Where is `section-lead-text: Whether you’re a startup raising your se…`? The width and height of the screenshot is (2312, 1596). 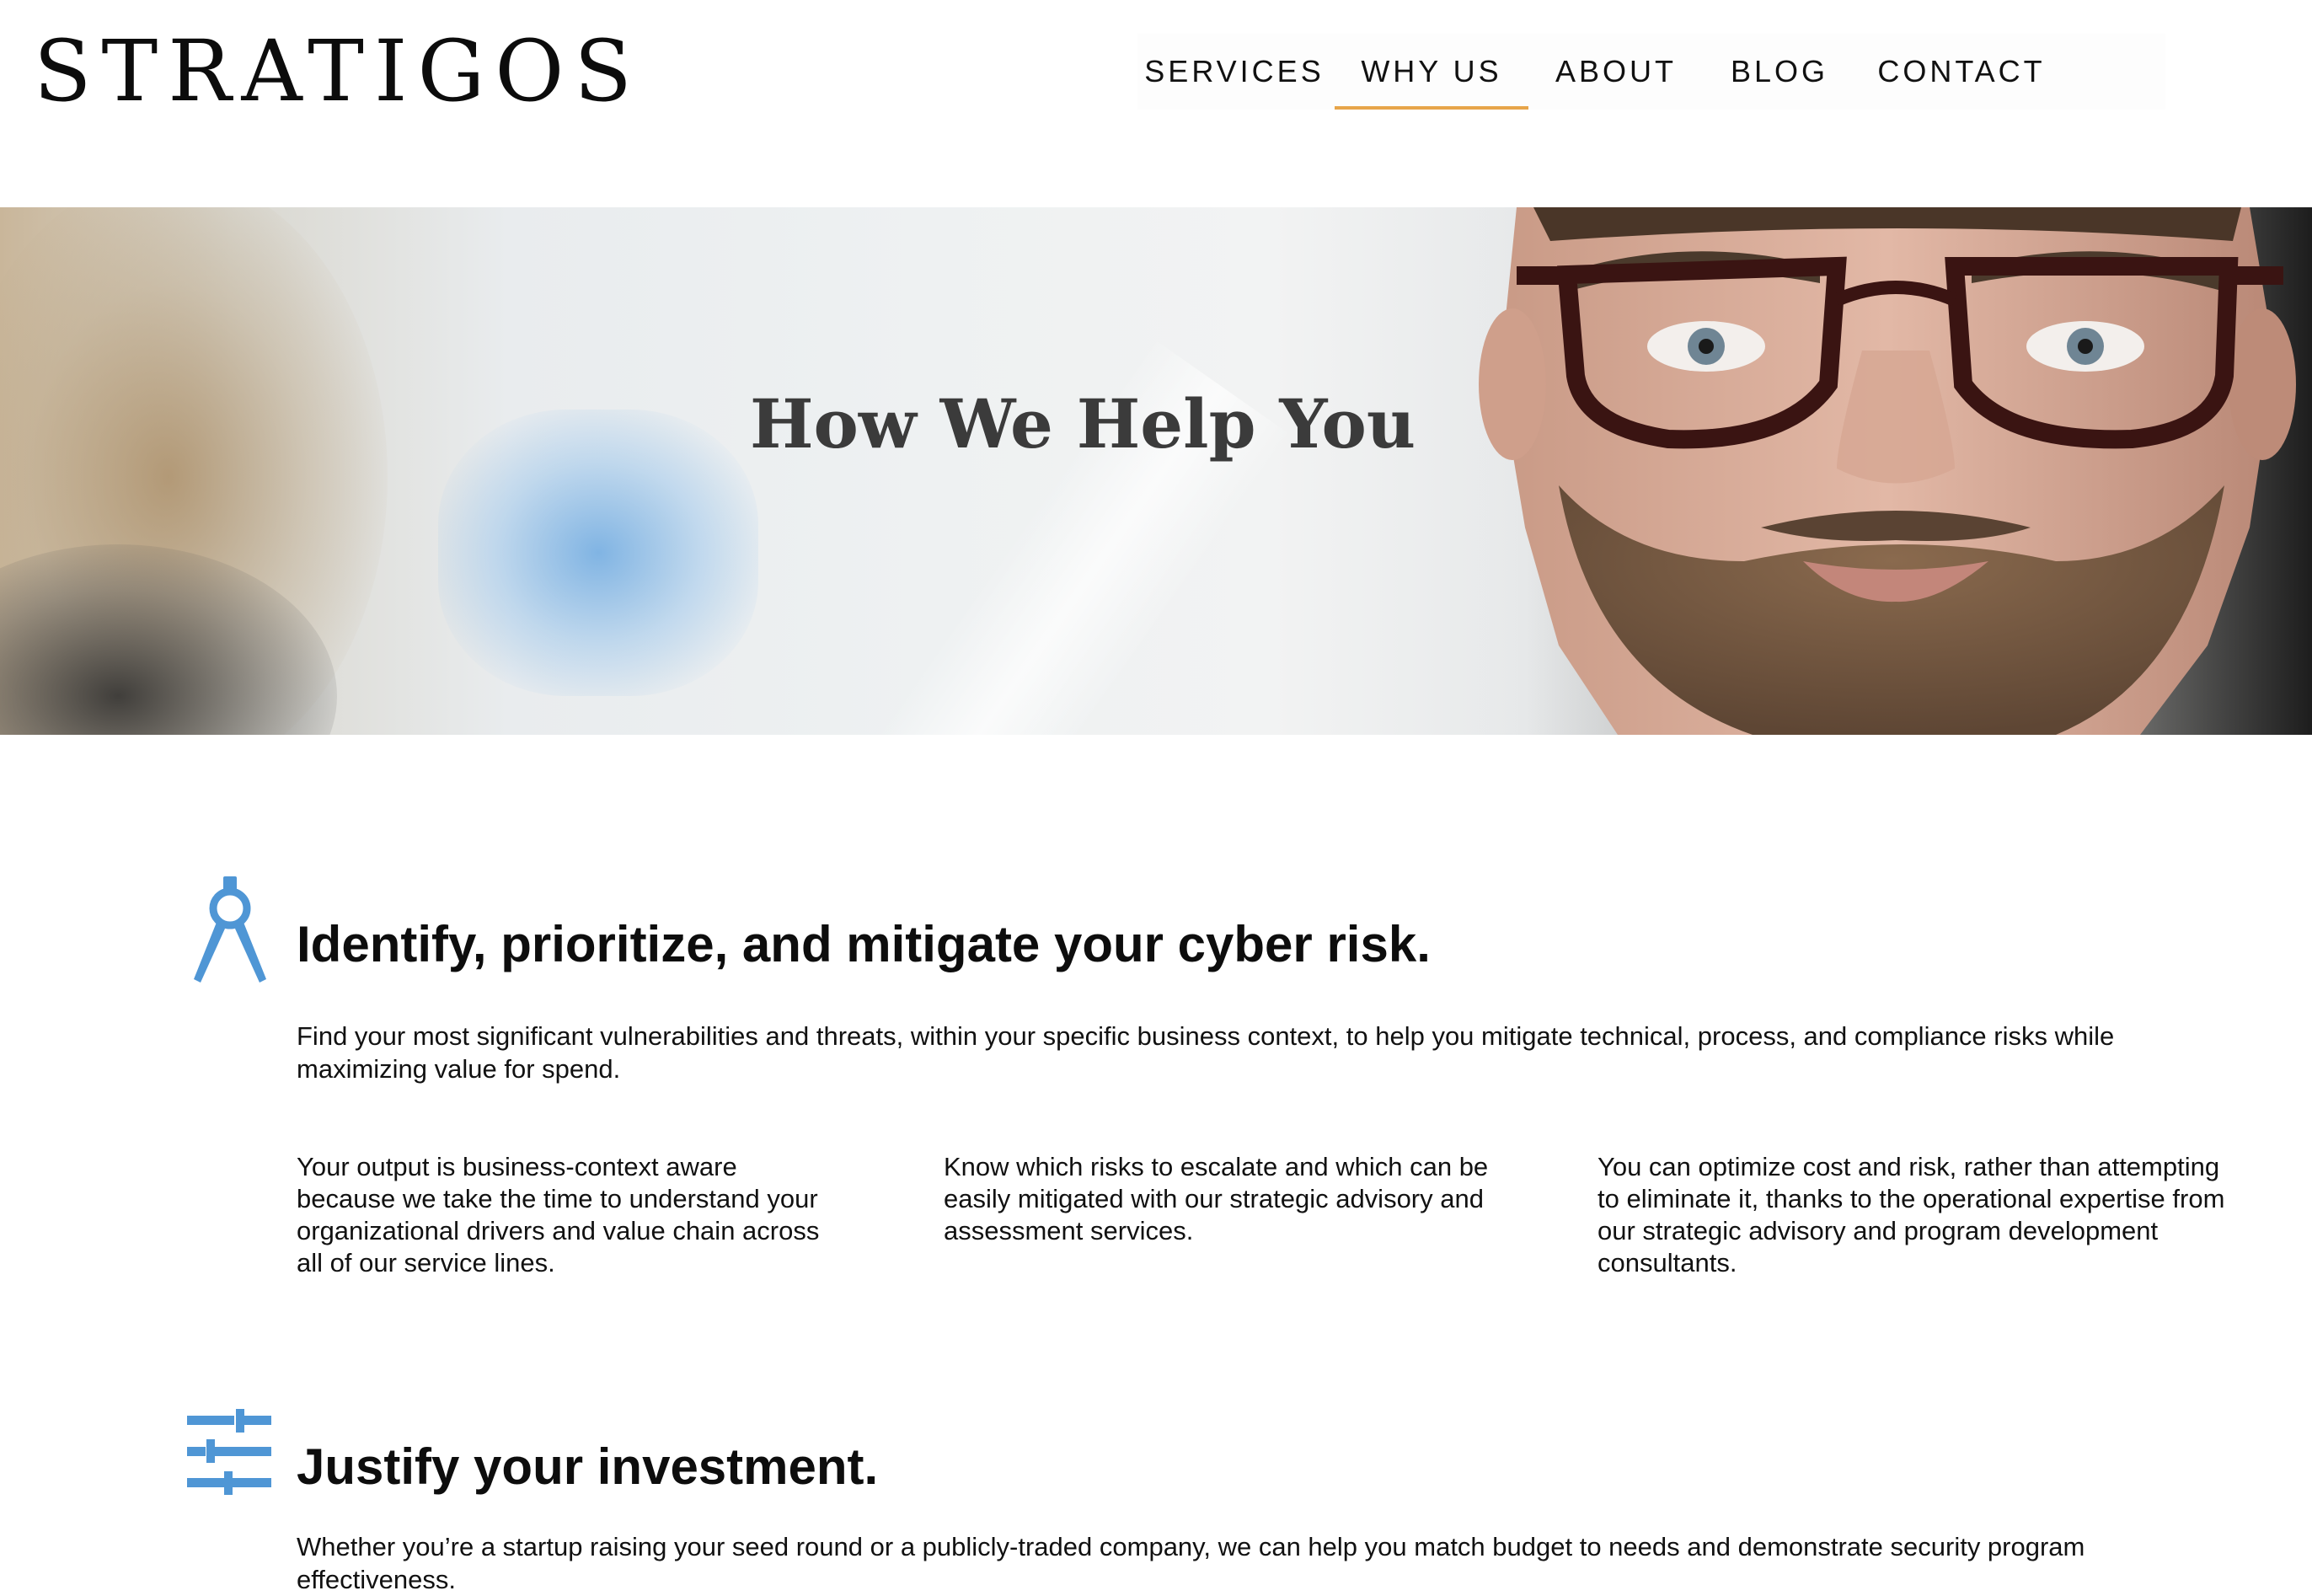
section-lead-text: Whether you’re a startup raising your se… is located at coordinates (1191, 1563).